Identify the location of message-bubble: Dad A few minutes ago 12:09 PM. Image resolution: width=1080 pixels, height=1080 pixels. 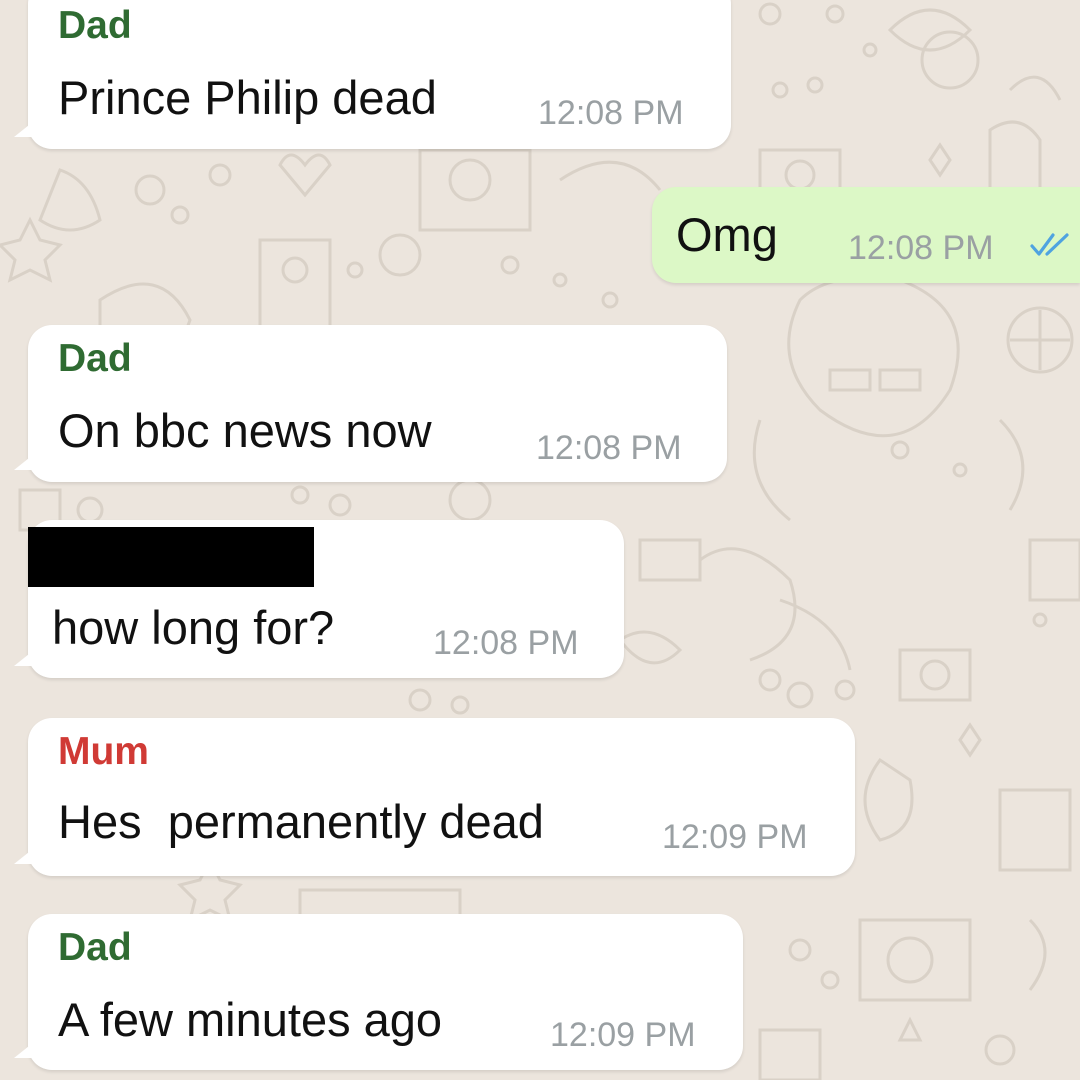
(378, 992).